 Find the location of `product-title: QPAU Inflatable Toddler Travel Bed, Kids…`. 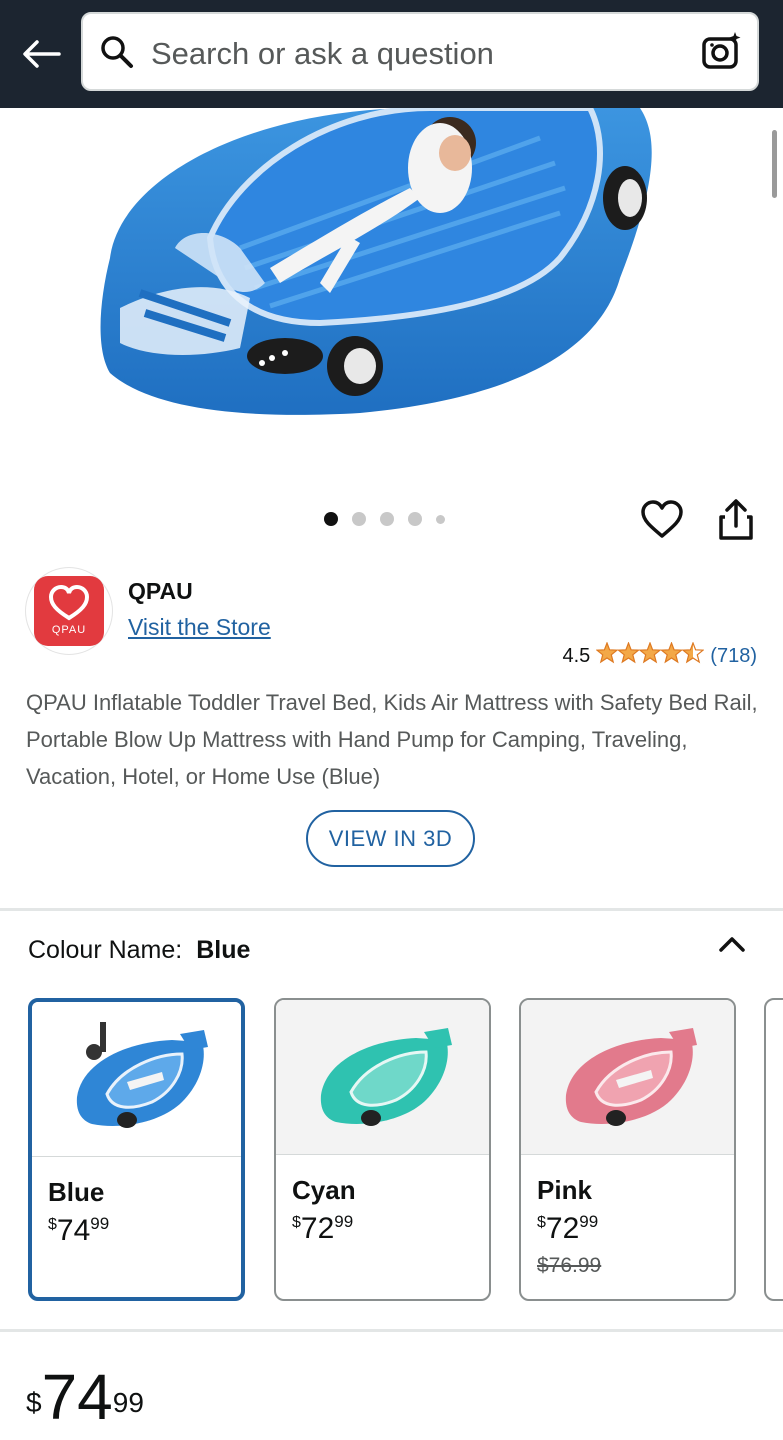

product-title: QPAU Inflatable Toddler Travel Bed, Kids… is located at coordinates (392, 739).